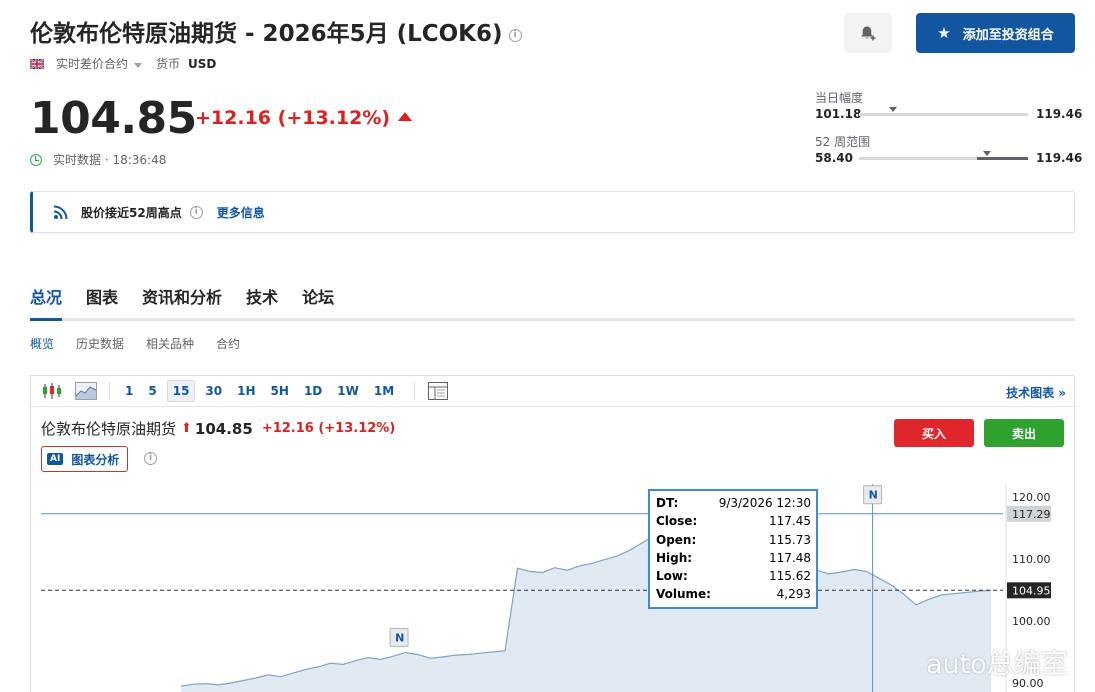 Image resolution: width=1095 pixels, height=692 pixels. I want to click on technical-chart-link: 技术图表 », so click(1036, 392).